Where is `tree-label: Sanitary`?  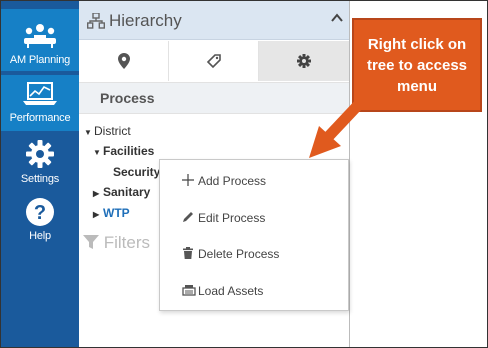 tree-label: Sanitary is located at coordinates (127, 192).